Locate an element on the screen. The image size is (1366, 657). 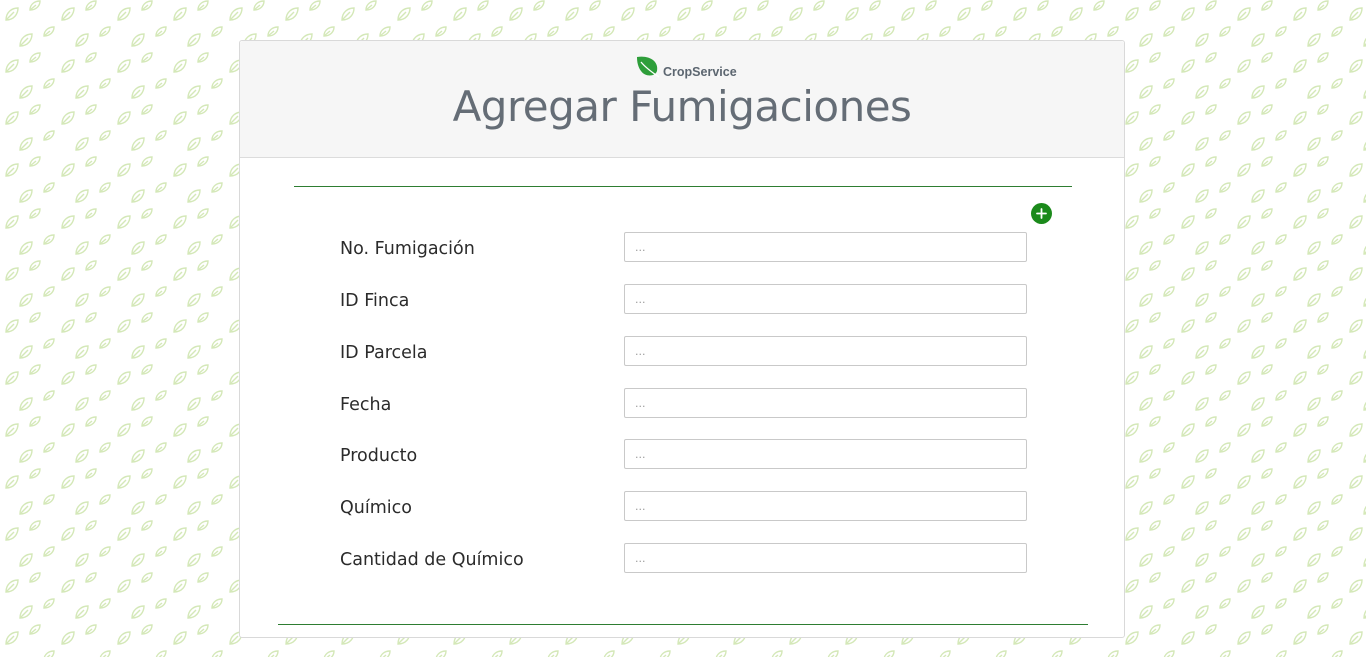
quimico-input is located at coordinates (825, 506).